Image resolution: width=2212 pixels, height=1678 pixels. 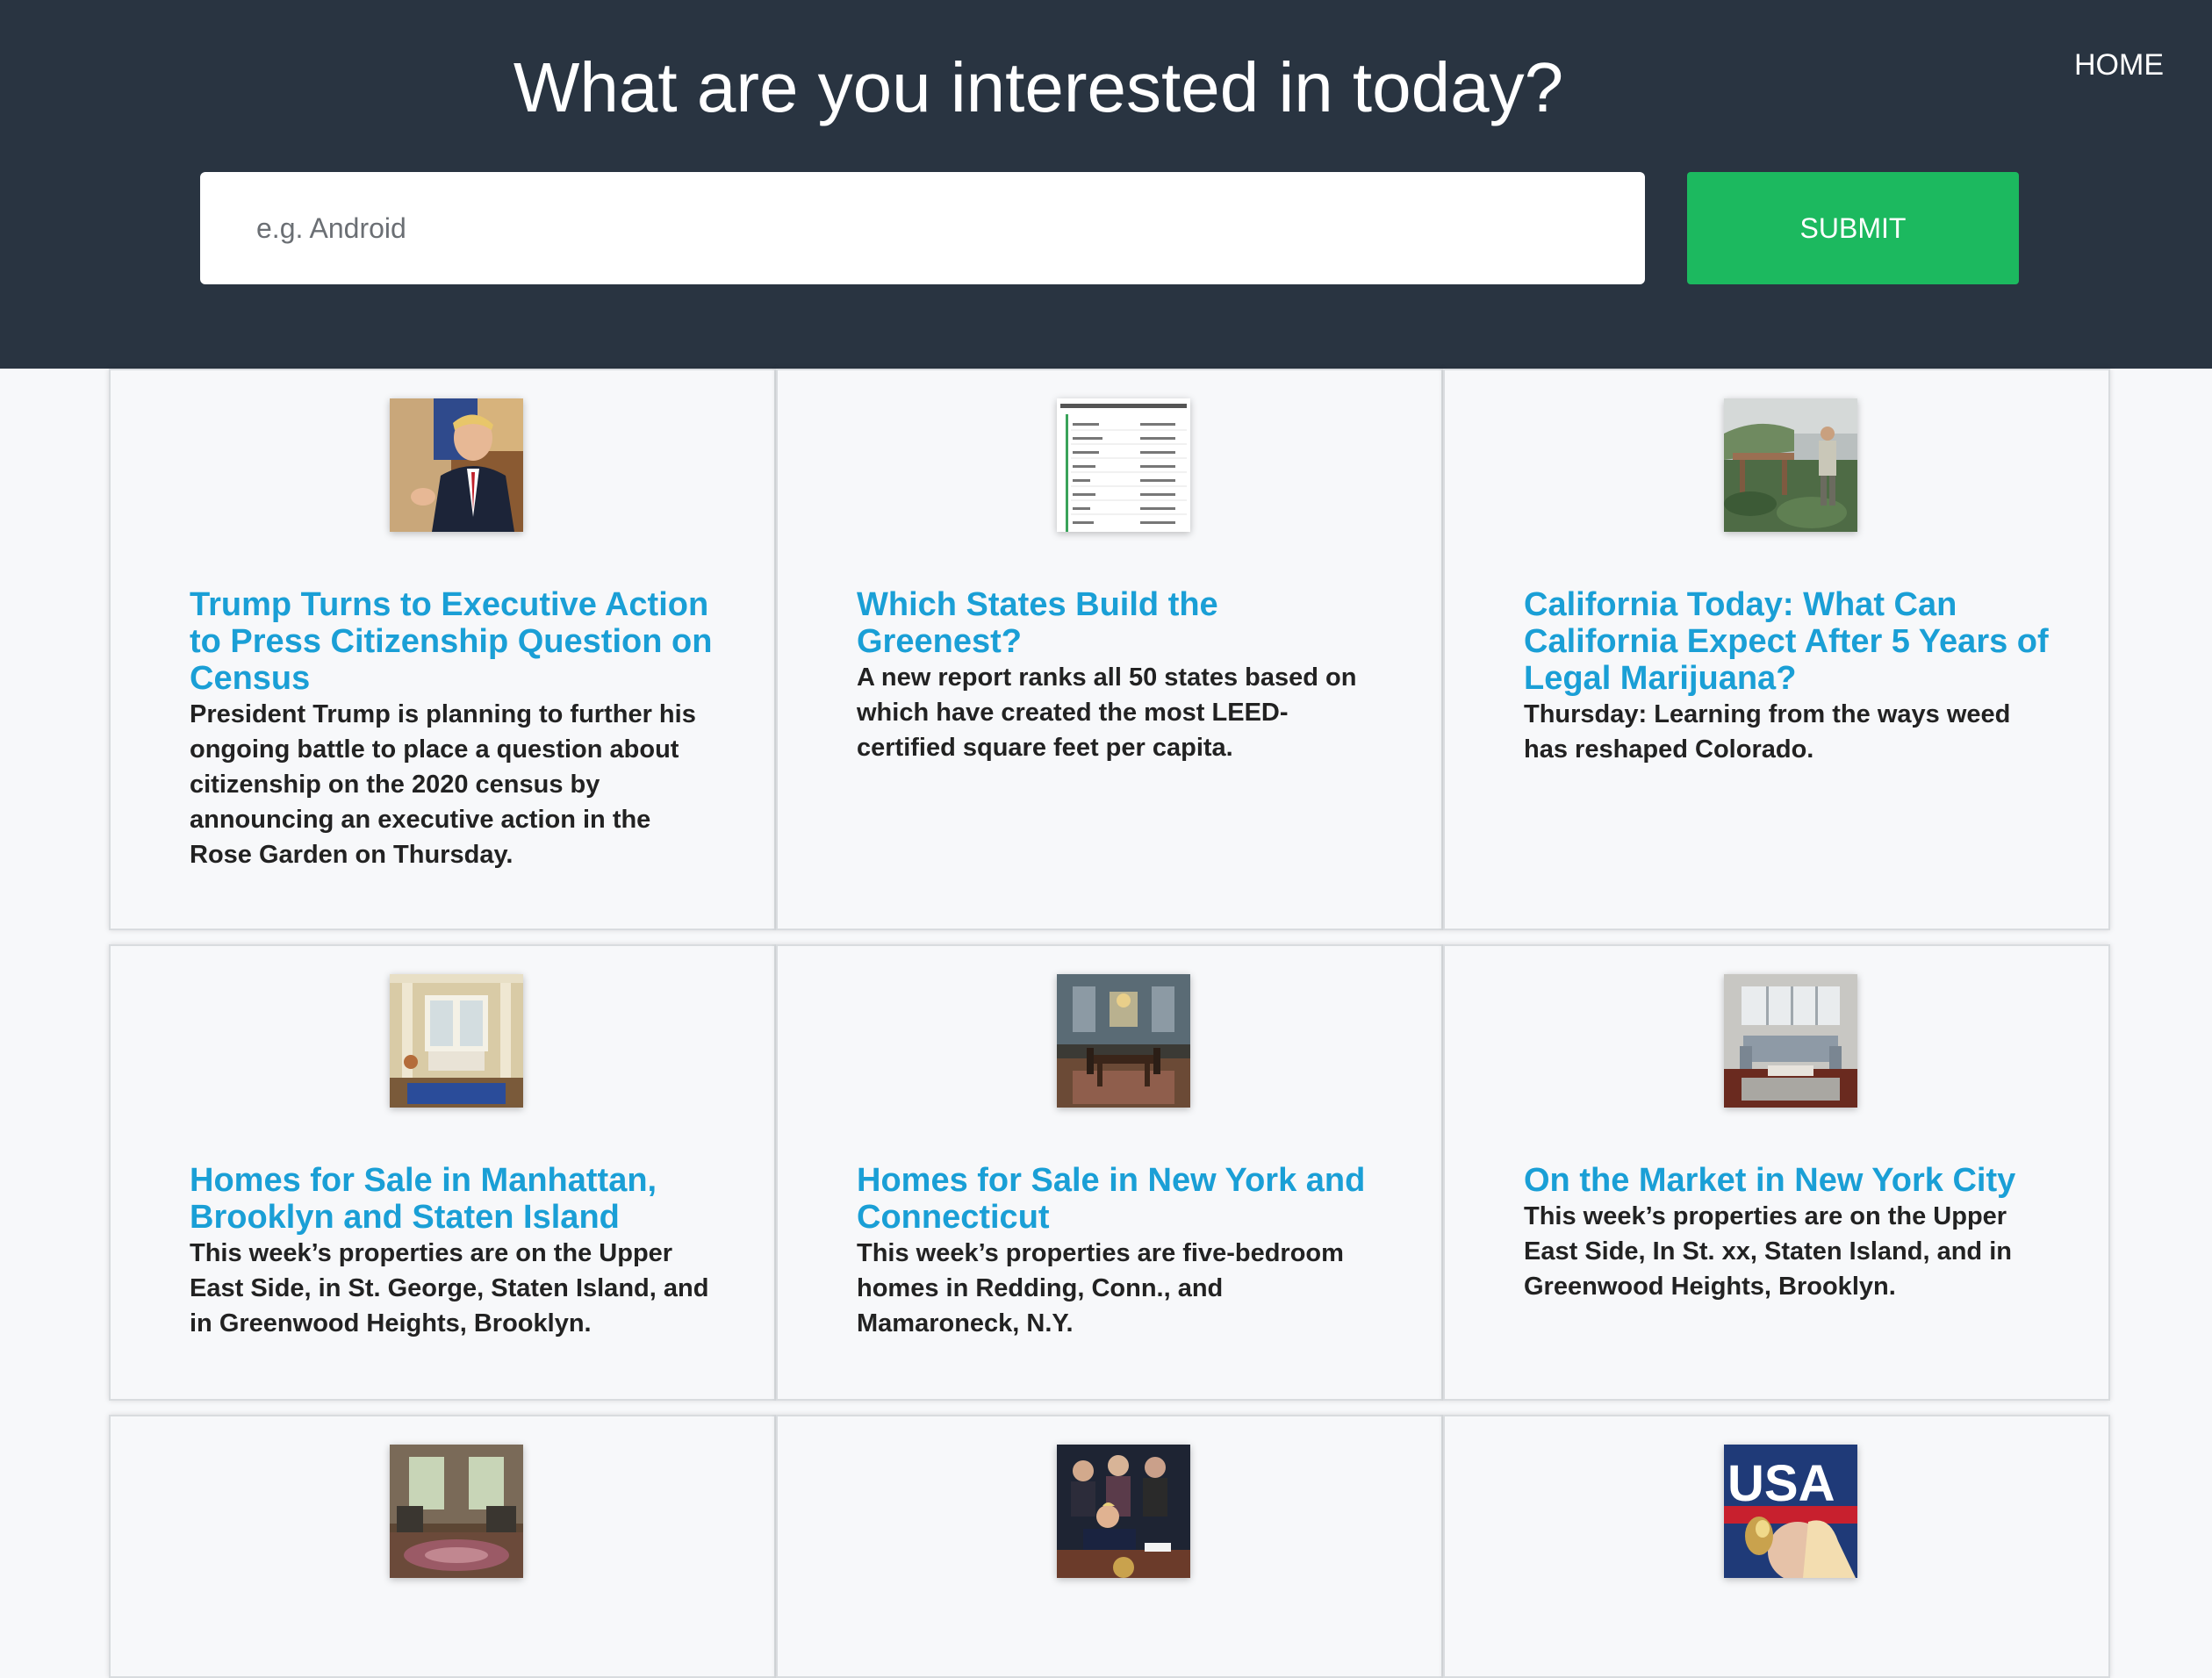 I want to click on svg-text: USA, so click(x=1781, y=1483).